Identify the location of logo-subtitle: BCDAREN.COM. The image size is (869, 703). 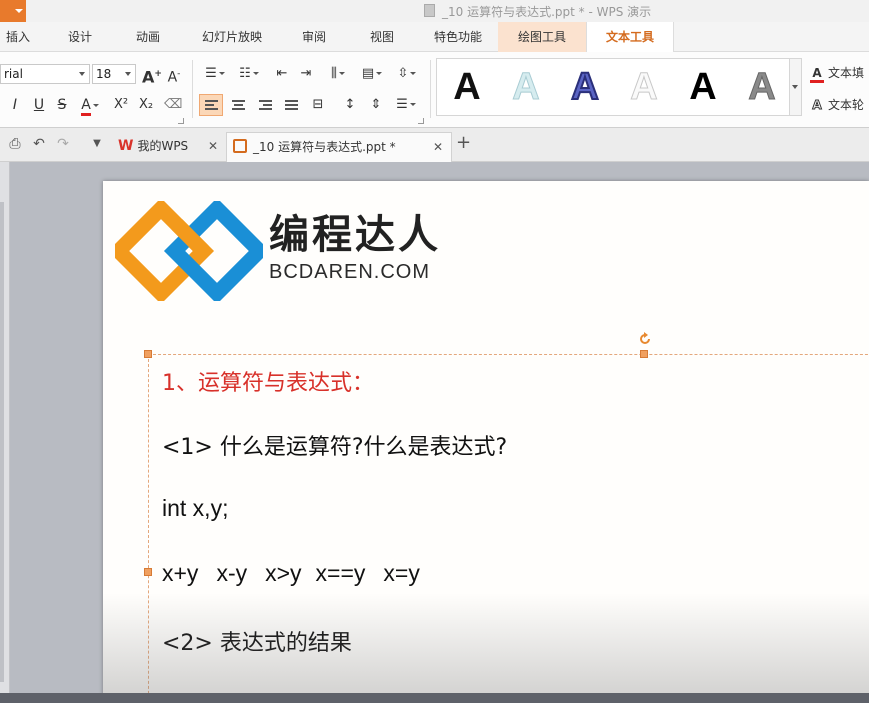
(350, 272).